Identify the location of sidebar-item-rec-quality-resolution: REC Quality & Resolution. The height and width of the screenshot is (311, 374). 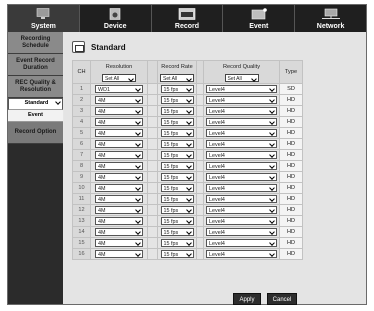
(35, 87).